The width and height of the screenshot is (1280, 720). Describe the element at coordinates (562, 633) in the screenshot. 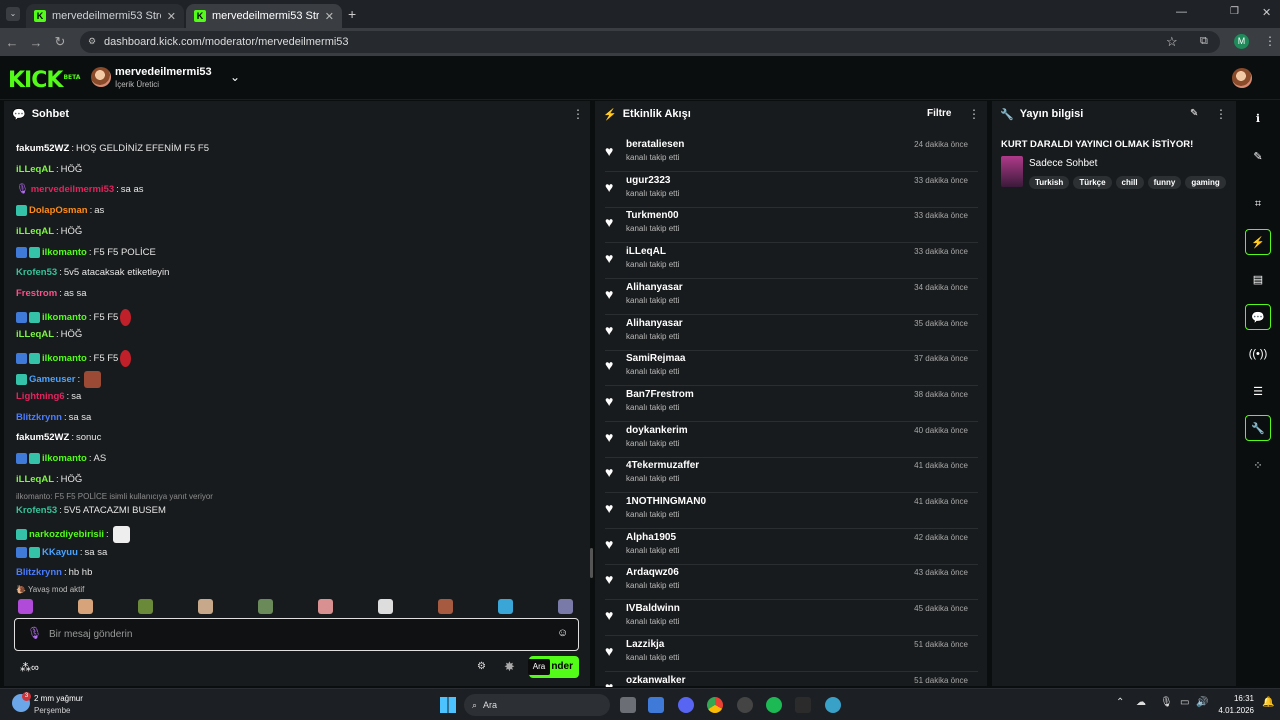

I see `emoji-picker-icon: ☺` at that location.